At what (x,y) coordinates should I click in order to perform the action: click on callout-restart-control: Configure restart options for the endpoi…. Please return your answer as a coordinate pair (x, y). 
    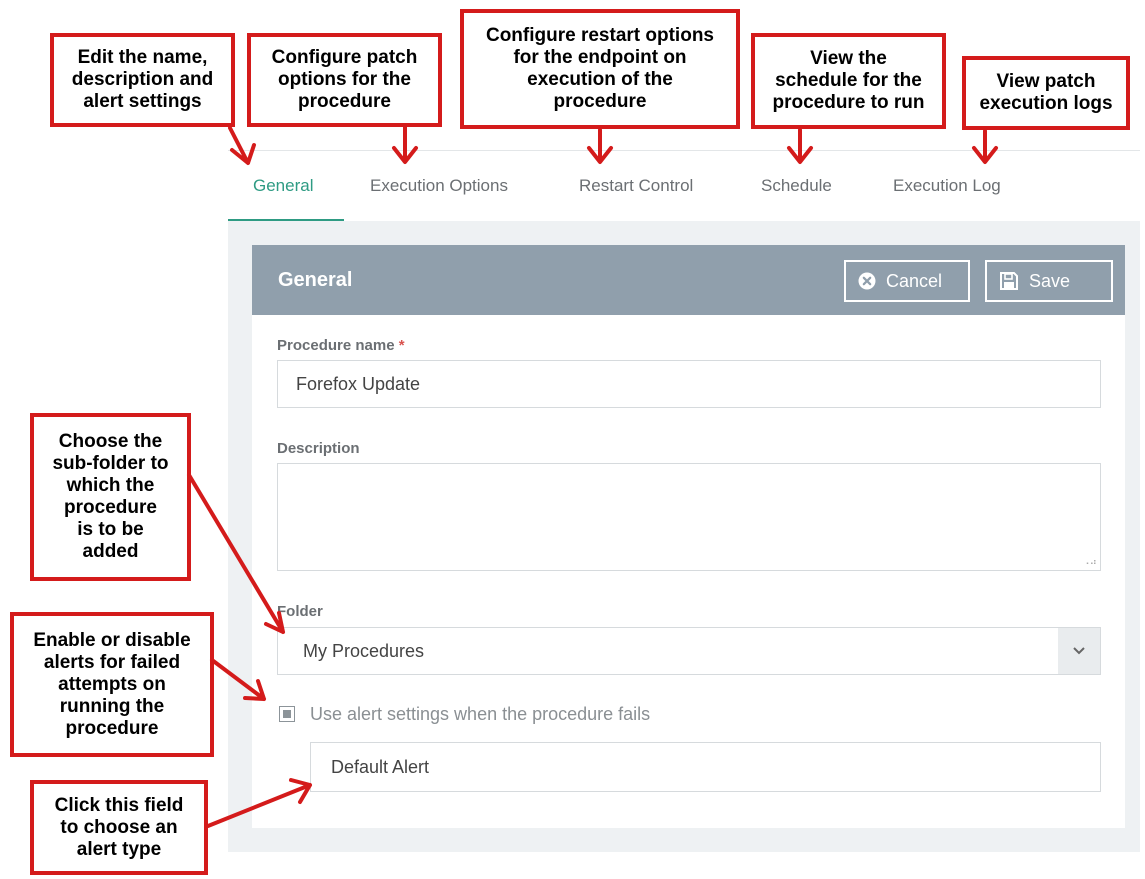
    Looking at the image, I should click on (600, 69).